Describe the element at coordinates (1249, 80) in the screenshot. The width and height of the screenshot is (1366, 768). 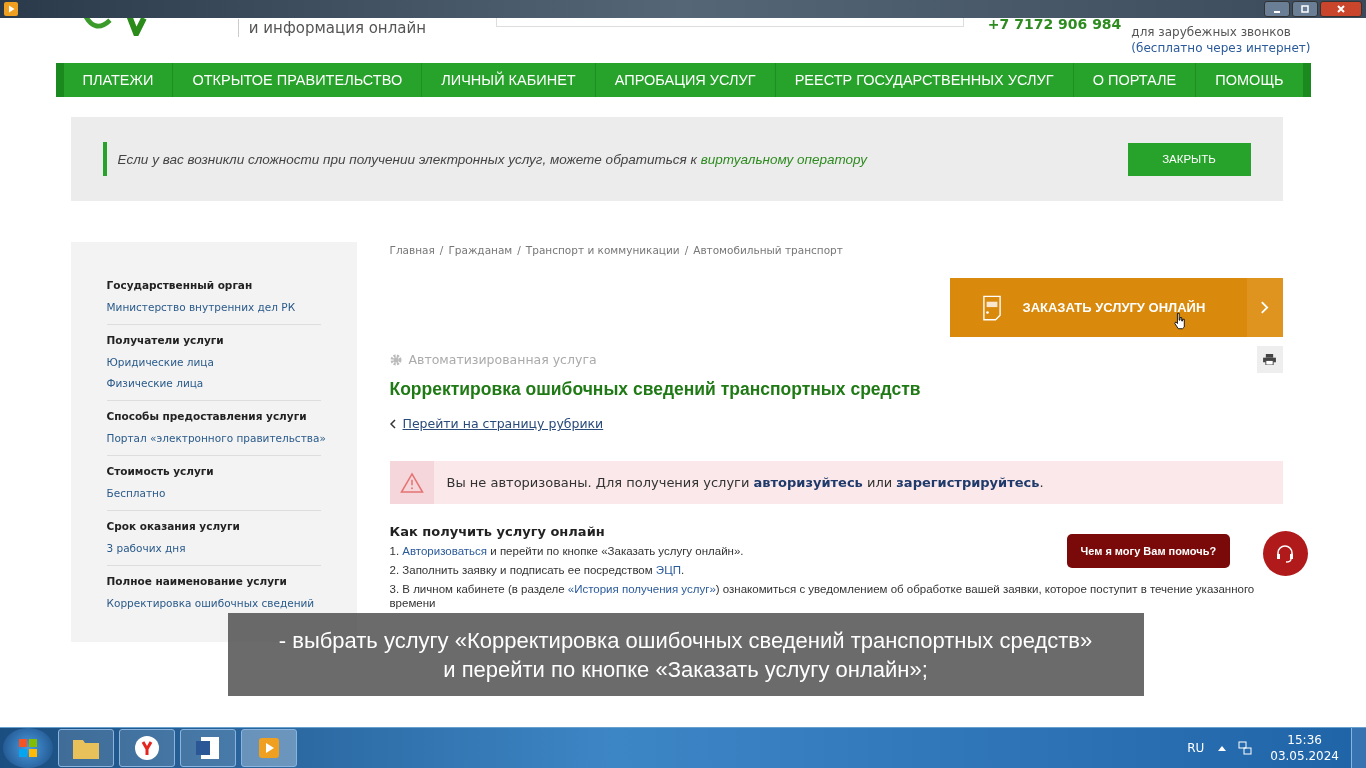
I see `nav-item: ПОМОЩЬ` at that location.